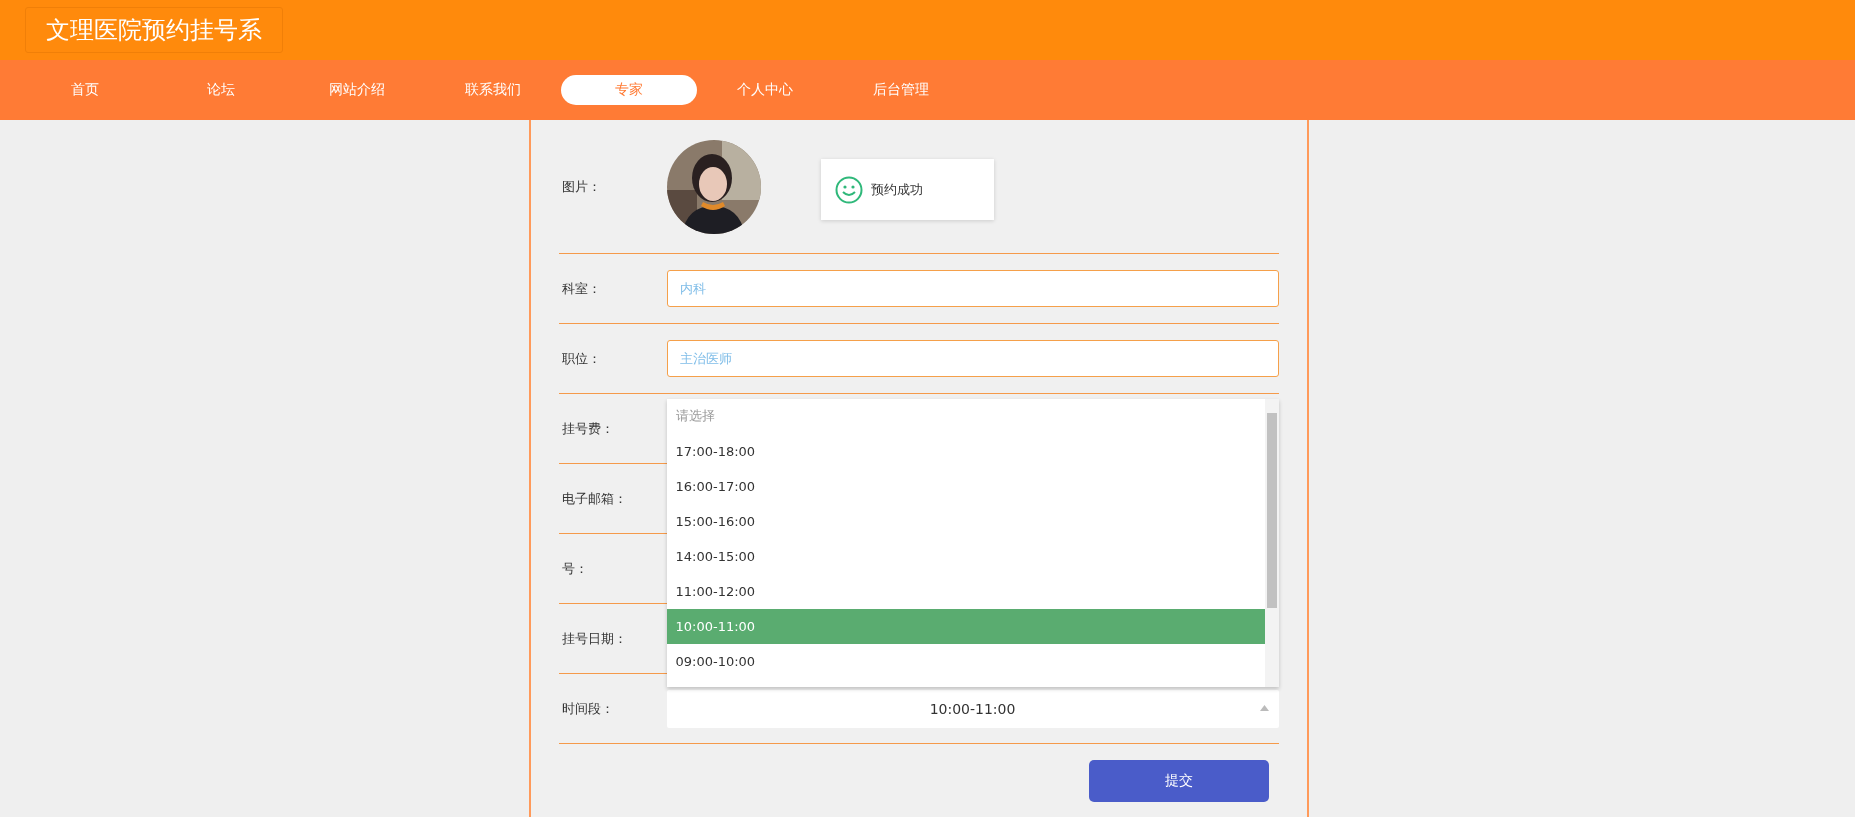 This screenshot has height=817, width=1855. I want to click on caret-icon, so click(1264, 707).